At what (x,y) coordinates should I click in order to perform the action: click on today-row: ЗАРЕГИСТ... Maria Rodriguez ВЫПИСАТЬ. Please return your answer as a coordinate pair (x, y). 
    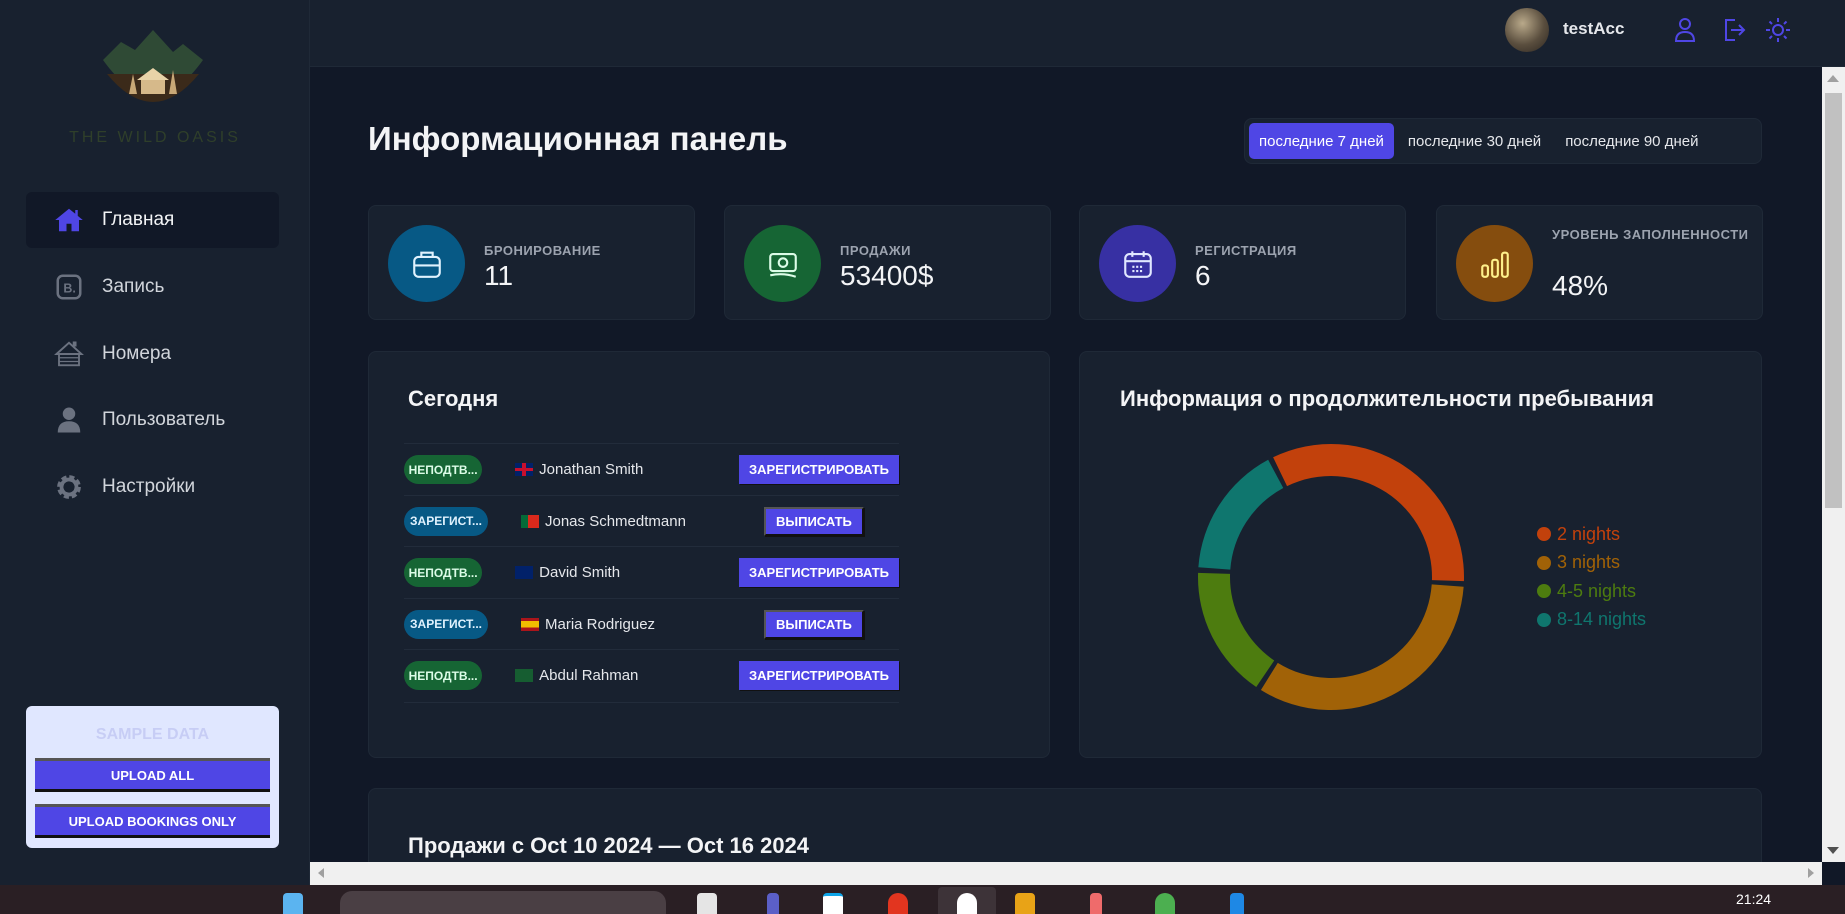
    Looking at the image, I should click on (651, 623).